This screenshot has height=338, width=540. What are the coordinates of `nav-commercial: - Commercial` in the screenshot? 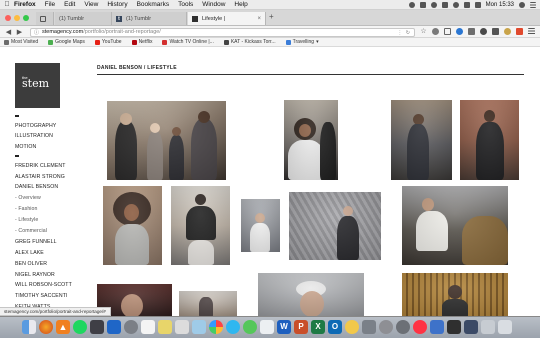 It's located at (55, 231).